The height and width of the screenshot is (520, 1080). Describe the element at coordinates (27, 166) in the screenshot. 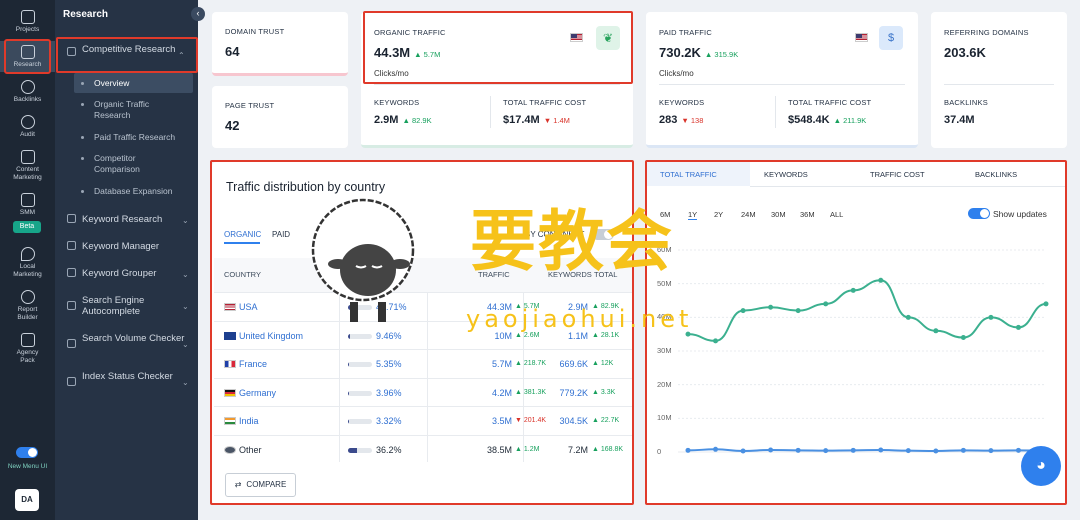

I see `rail-content-marketing: Content Marketing` at that location.